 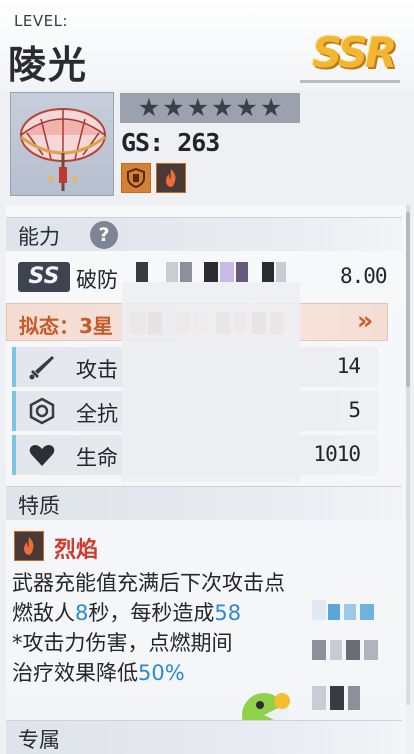 What do you see at coordinates (171, 178) in the screenshot?
I see `flame-element-icon` at bounding box center [171, 178].